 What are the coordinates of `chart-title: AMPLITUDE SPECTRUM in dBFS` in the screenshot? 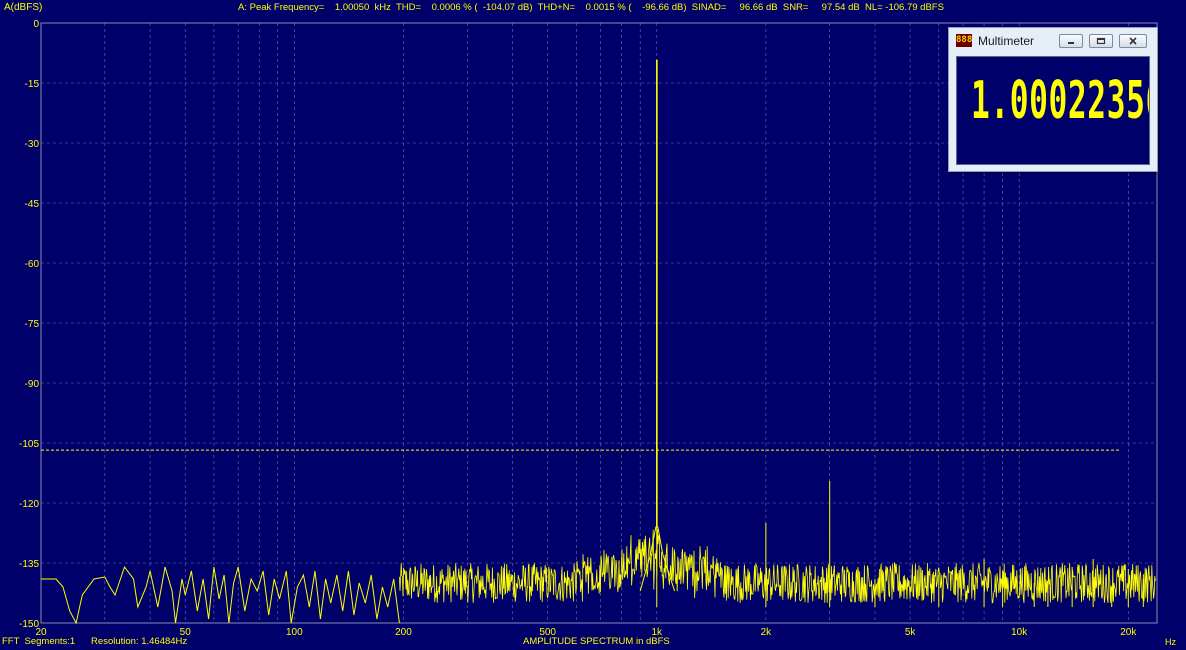 It's located at (596, 641).